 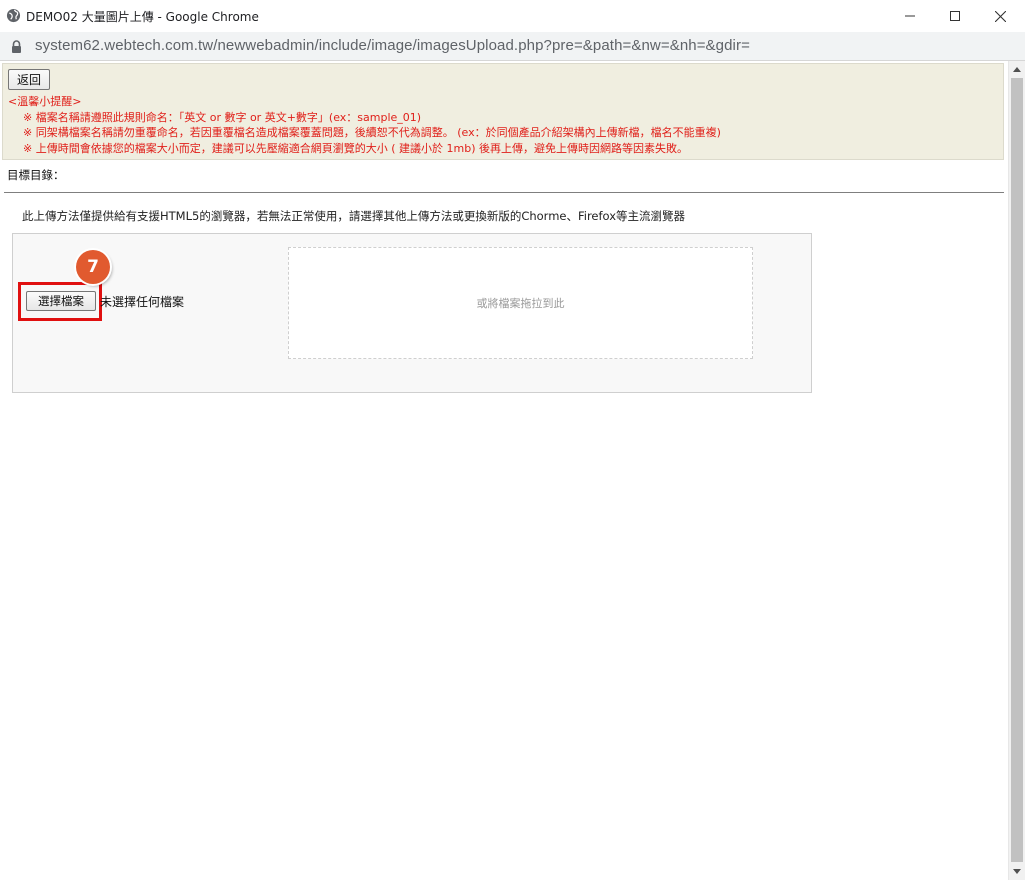 What do you see at coordinates (16, 46) in the screenshot?
I see `lock-icon` at bounding box center [16, 46].